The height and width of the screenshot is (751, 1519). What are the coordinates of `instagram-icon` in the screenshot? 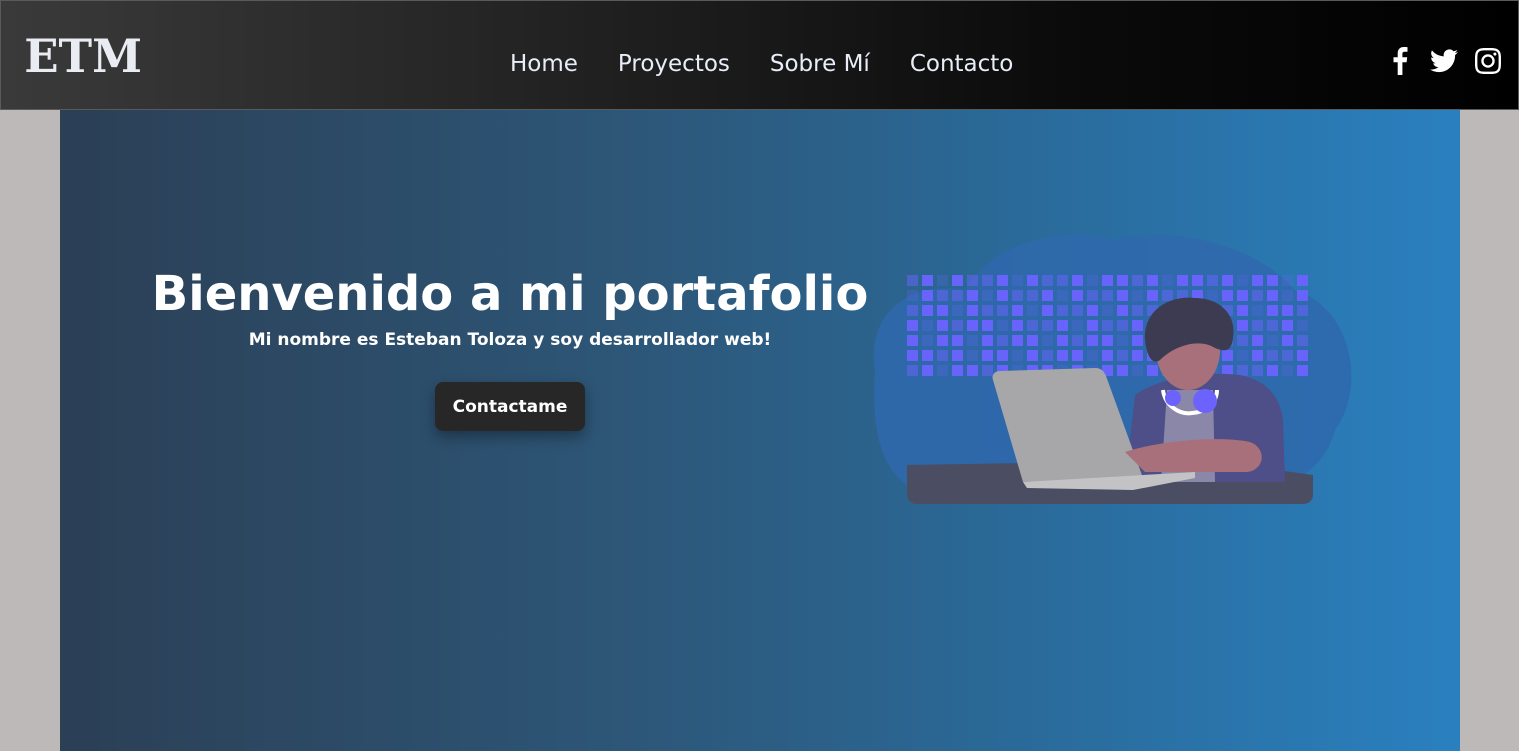 It's located at (1488, 61).